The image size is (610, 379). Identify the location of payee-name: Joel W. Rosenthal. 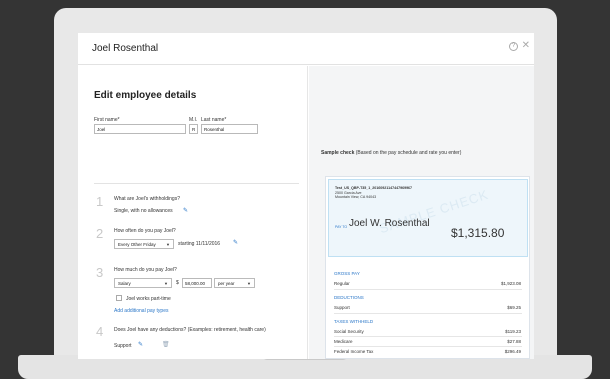
(389, 223).